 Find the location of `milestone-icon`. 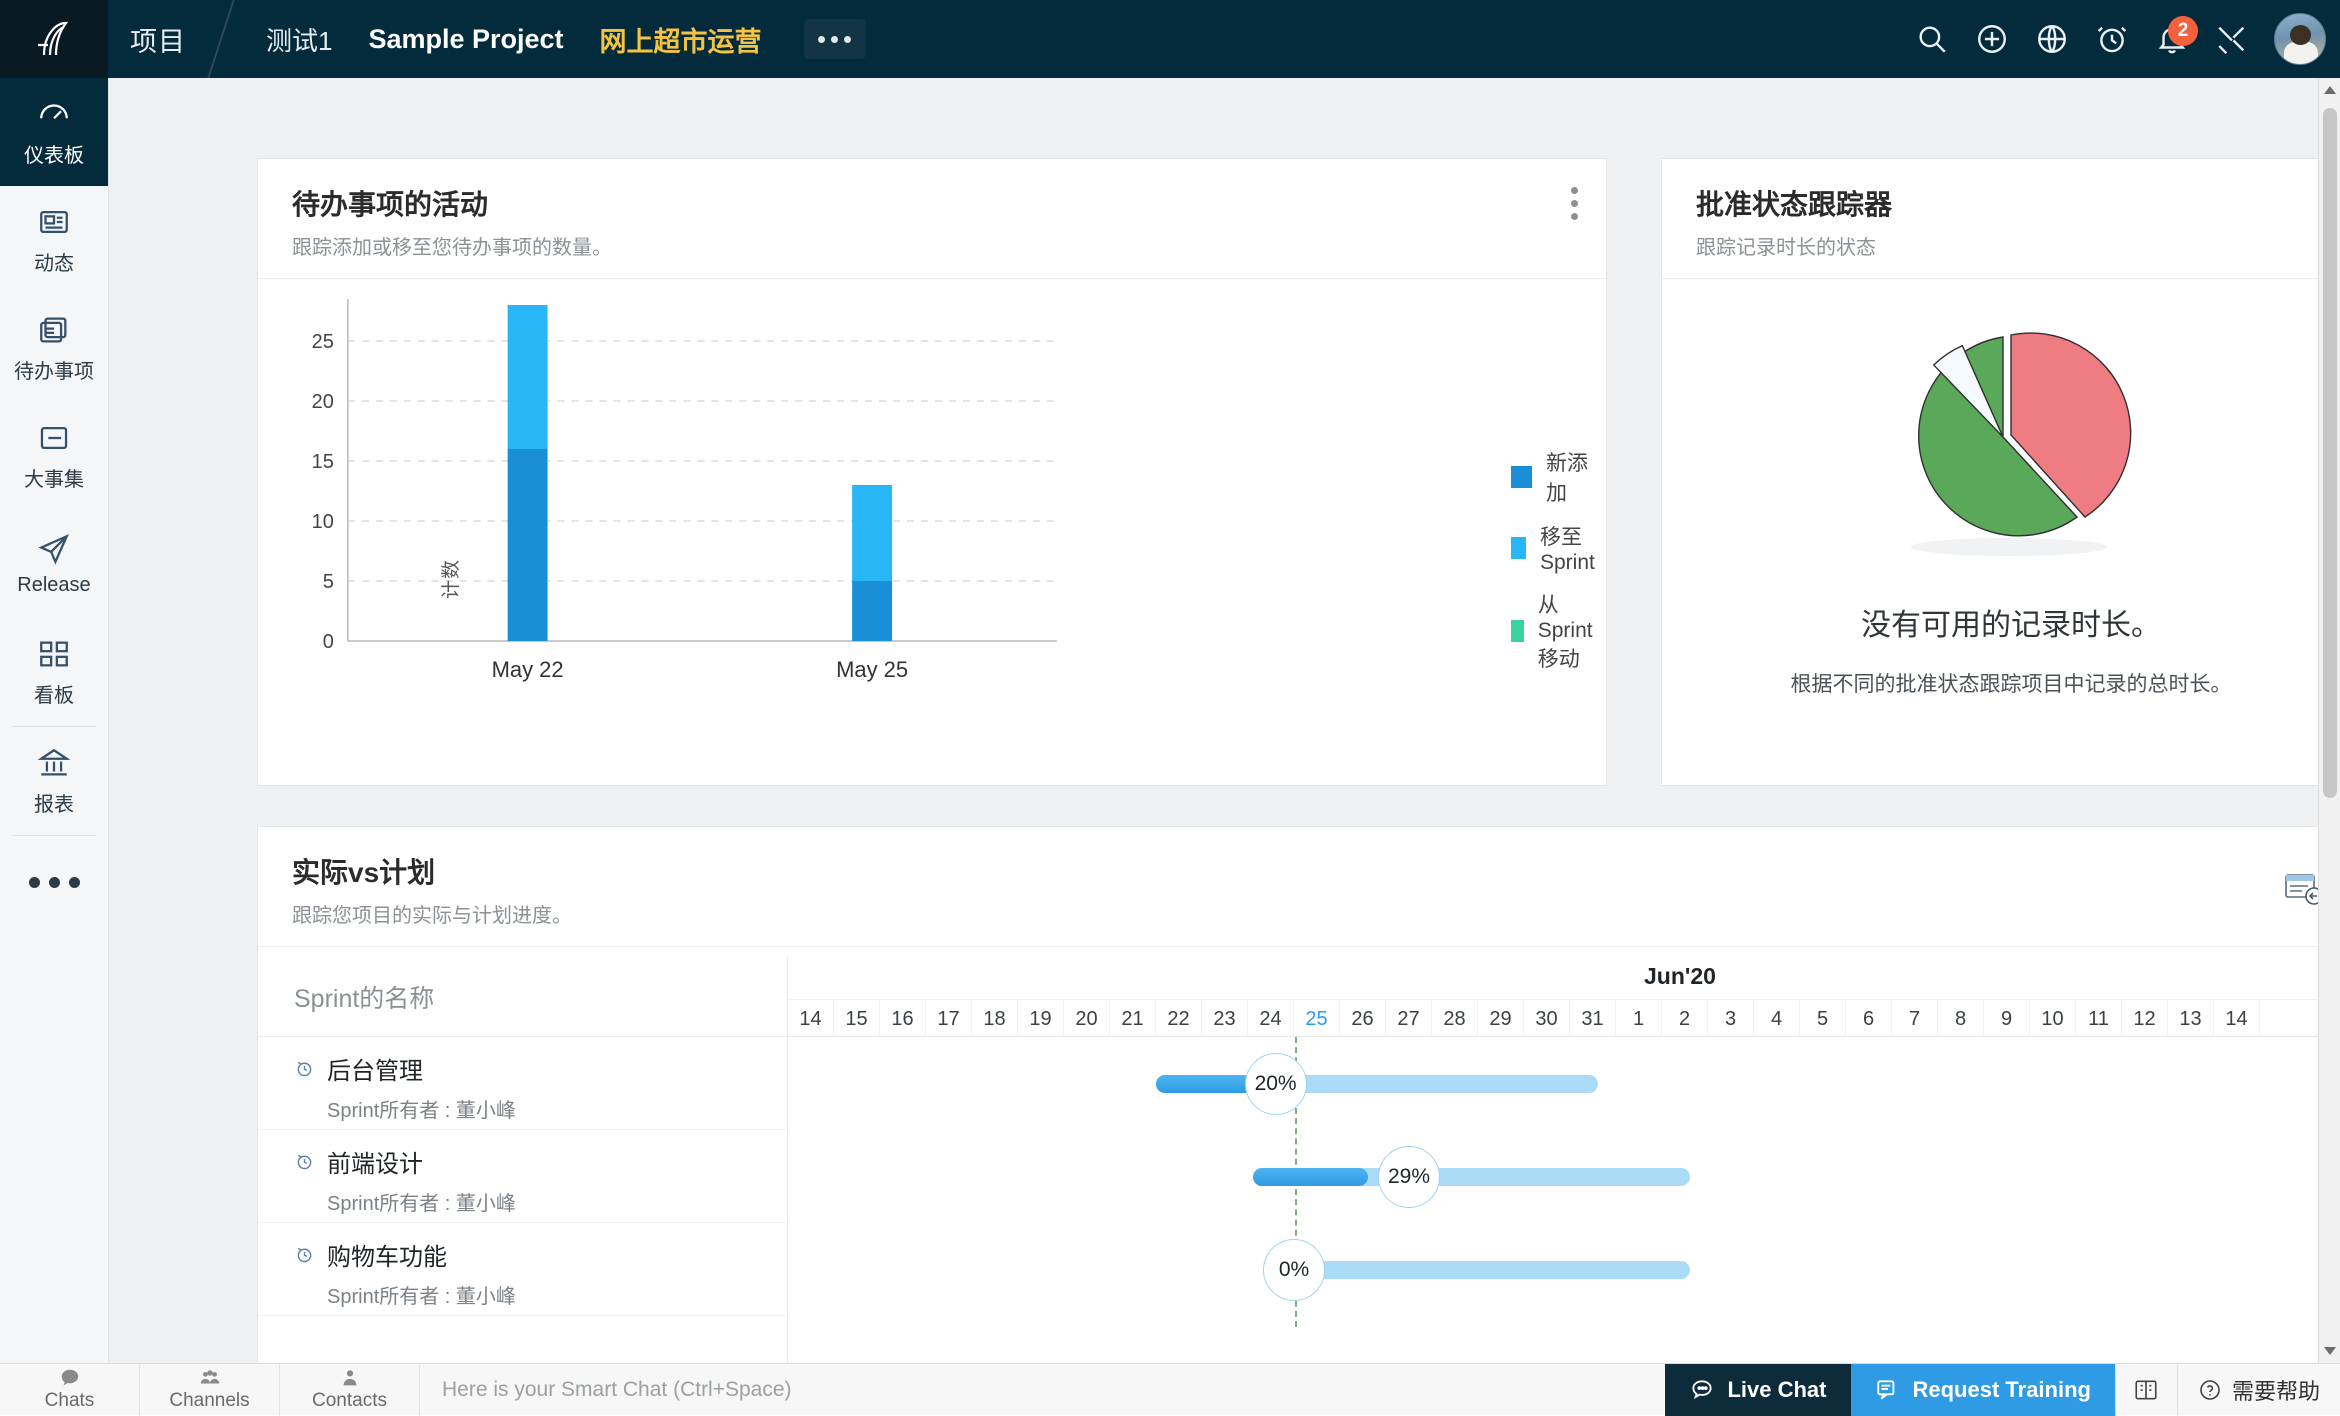

milestone-icon is located at coordinates (54, 438).